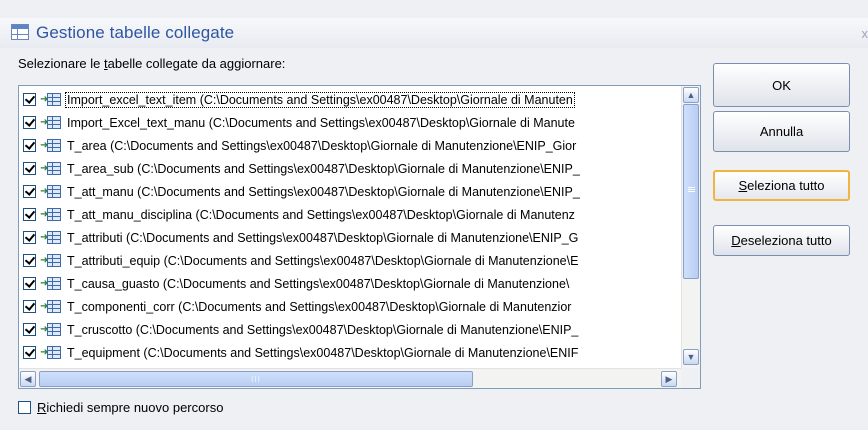 Image resolution: width=868 pixels, height=430 pixels. I want to click on horizontal-scroll-thumb: III, so click(256, 379).